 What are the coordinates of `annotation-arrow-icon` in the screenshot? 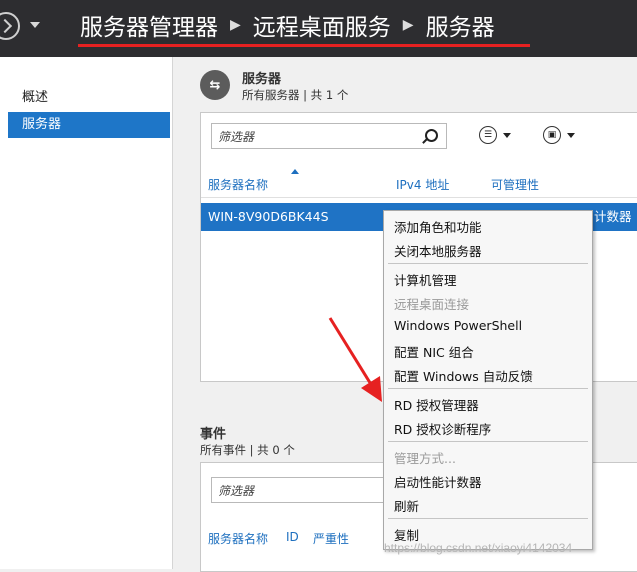 It's located at (355, 359).